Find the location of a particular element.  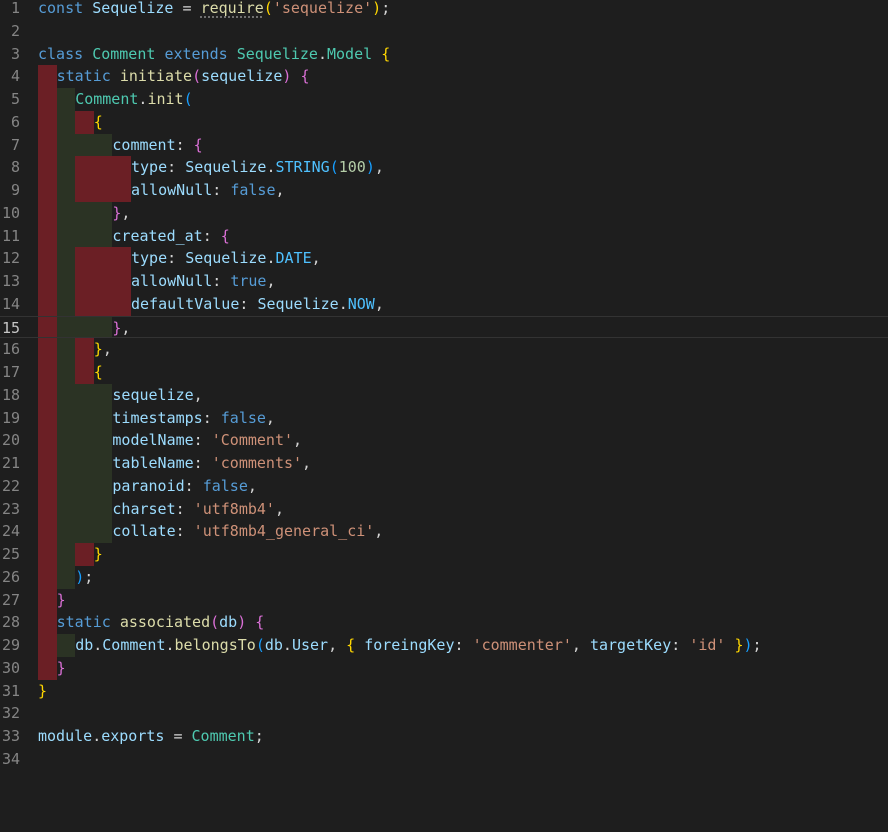

code-line: 8 type: Sequelize.STRING(100), is located at coordinates (444, 167).